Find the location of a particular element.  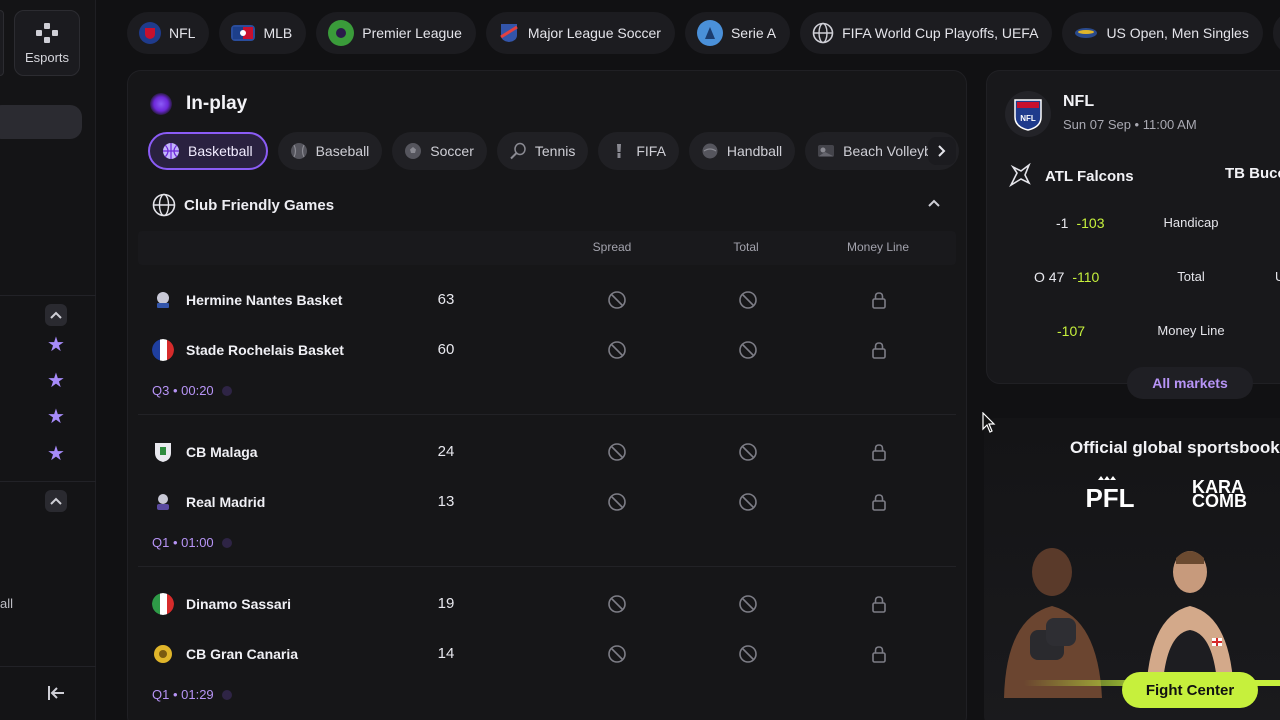

away-team: Stade Rochelais Basket is located at coordinates (248, 350).